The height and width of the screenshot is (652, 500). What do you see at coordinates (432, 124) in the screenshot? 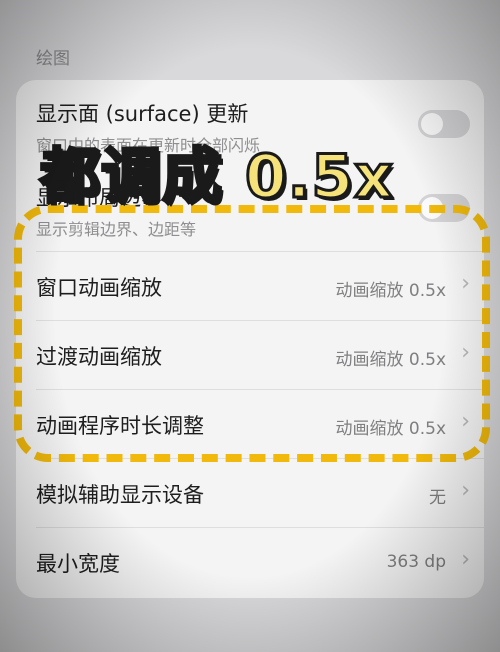
I see `toggle-knob` at bounding box center [432, 124].